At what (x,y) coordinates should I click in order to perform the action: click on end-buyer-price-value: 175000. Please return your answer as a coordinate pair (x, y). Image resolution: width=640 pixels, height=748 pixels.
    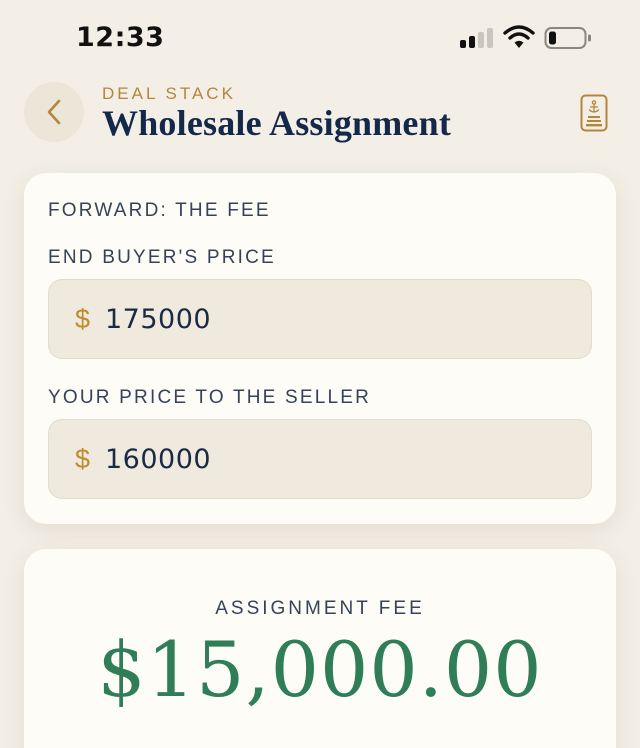
    Looking at the image, I should click on (158, 319).